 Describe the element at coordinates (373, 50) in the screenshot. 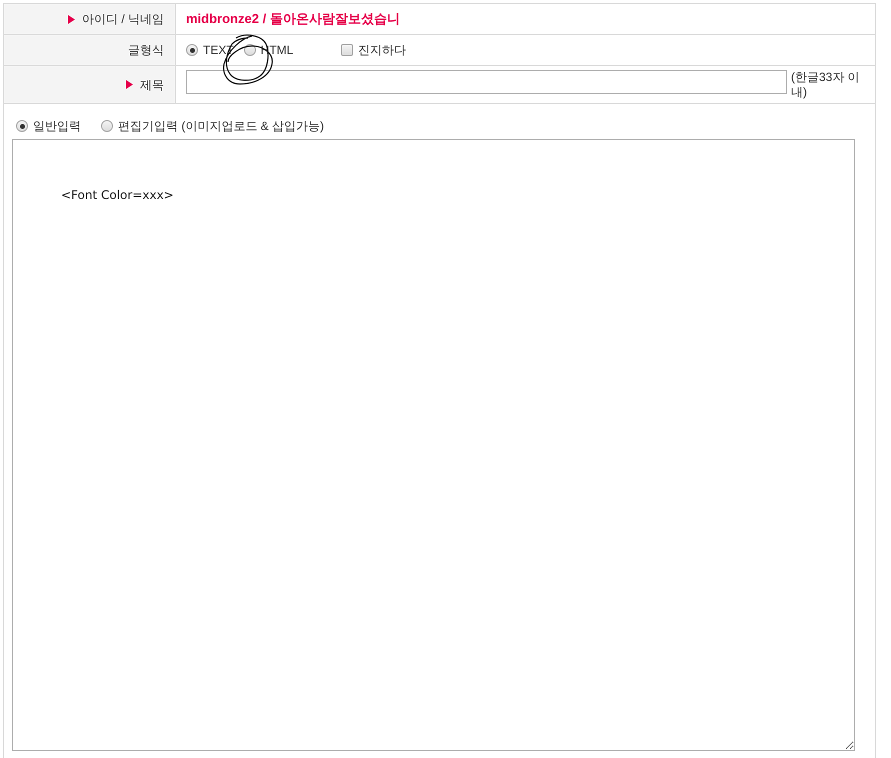

I see `checkbox-option: 진지하다` at that location.